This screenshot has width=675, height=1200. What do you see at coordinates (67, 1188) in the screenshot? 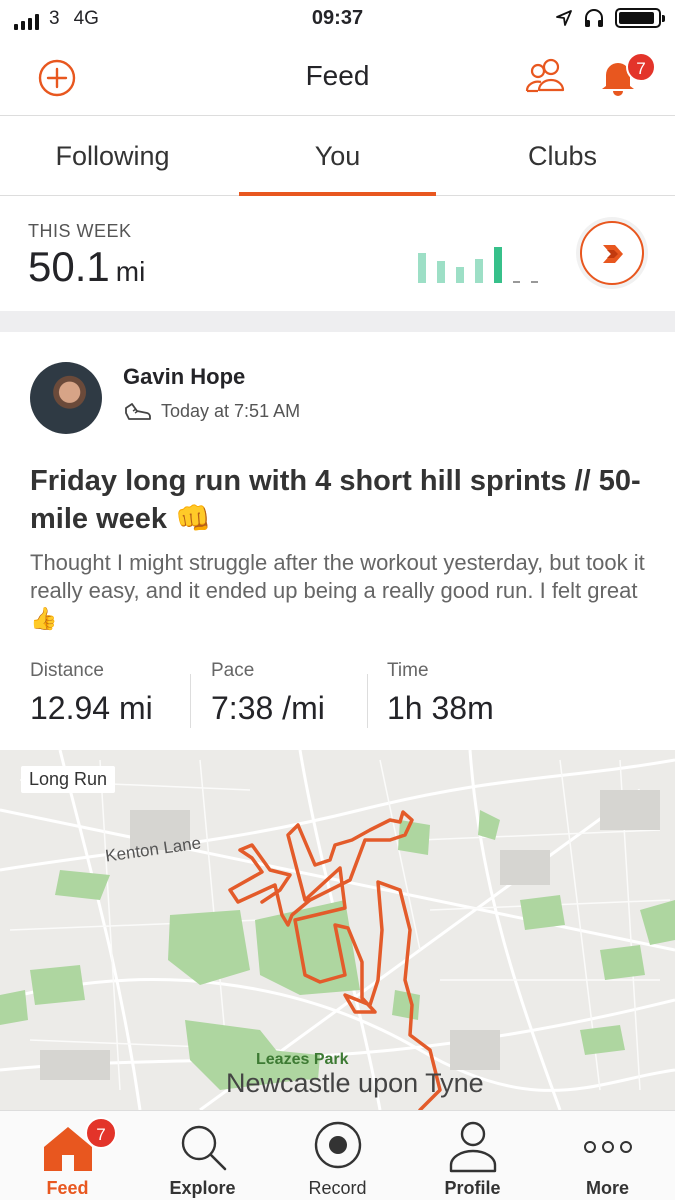
I see `nav-label: Feed` at bounding box center [67, 1188].